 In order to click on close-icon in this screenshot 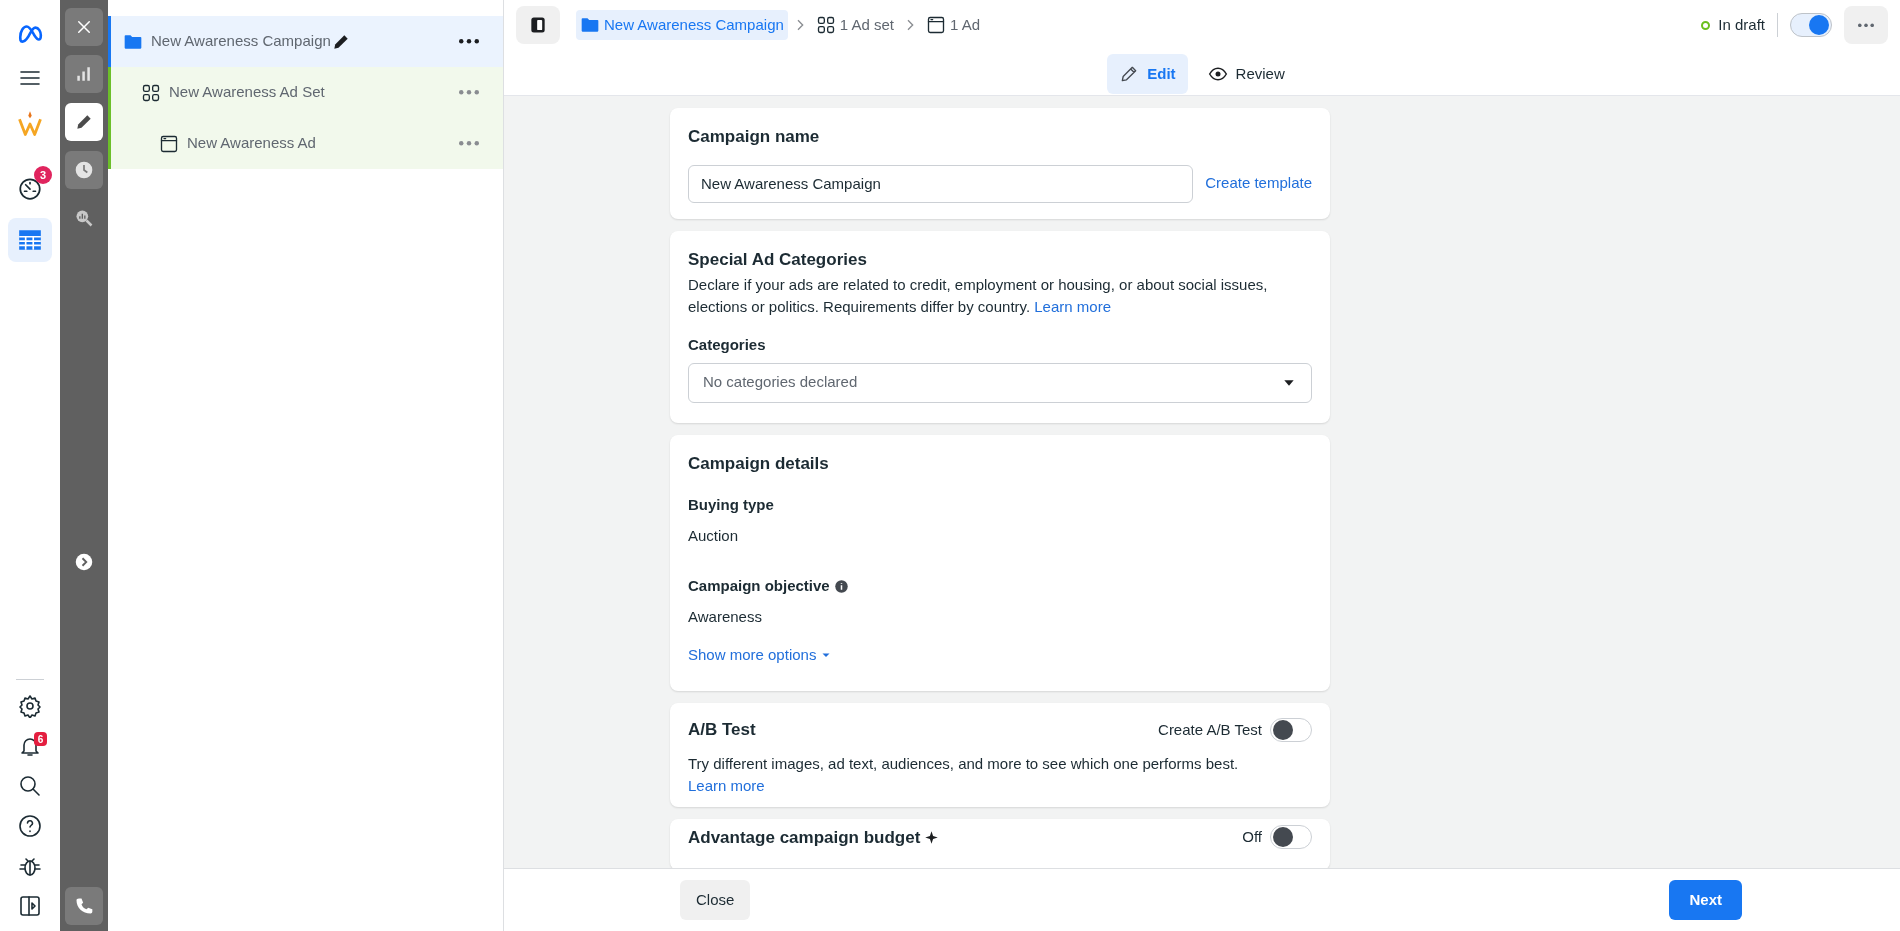, I will do `click(84, 27)`.